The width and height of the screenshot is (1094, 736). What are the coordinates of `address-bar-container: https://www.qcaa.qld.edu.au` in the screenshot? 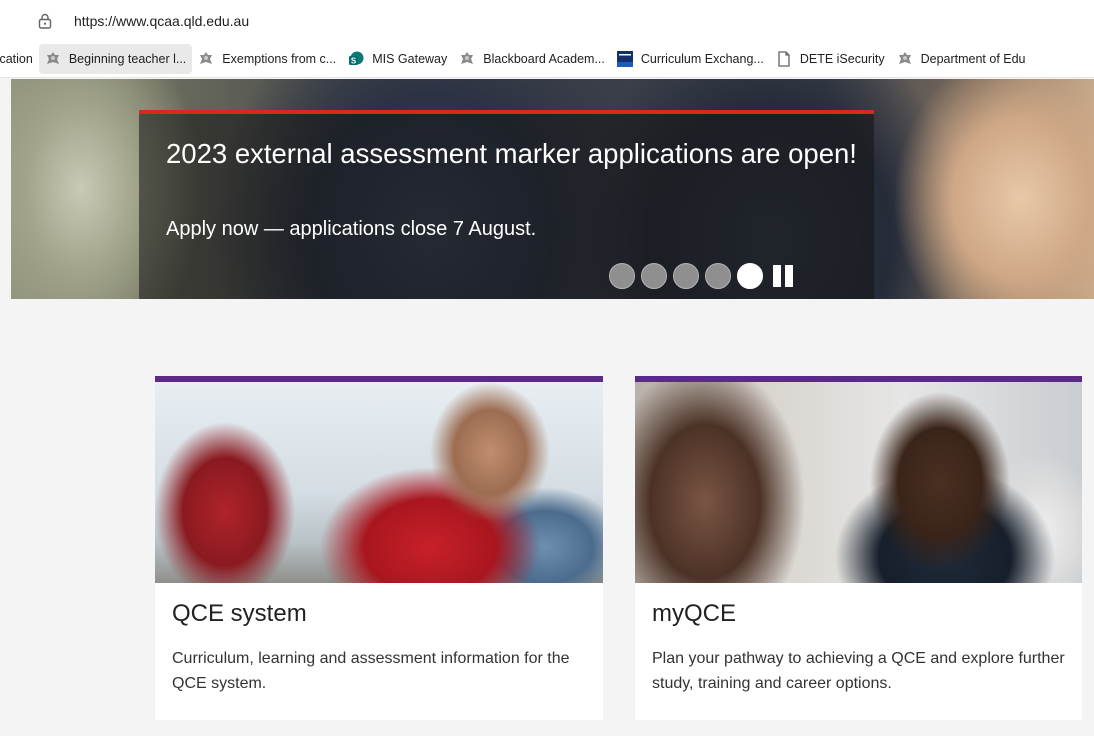 It's located at (547, 20).